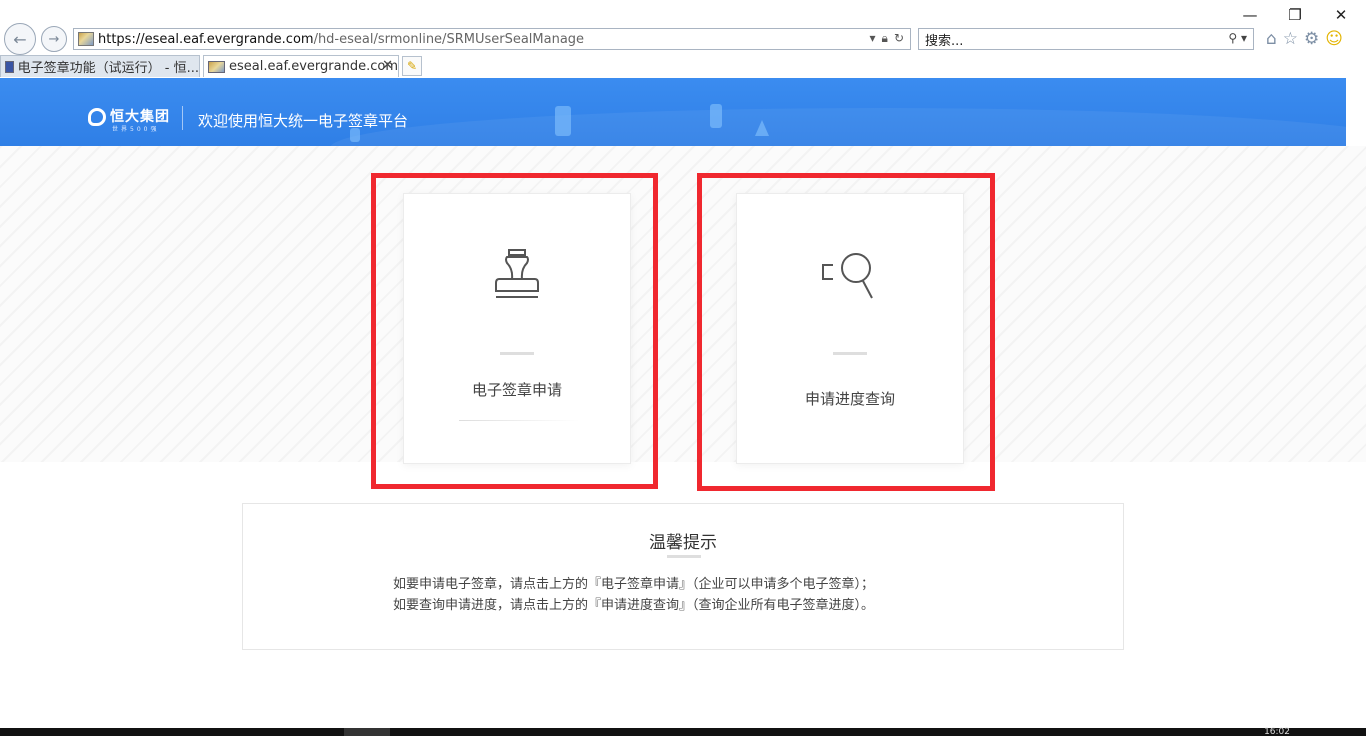  Describe the element at coordinates (634, 605) in the screenshot. I see `tips-line-query: 如要查询申请进度，请点击上方的『申请进度查询』（查询企业所有电子签章进度）。` at that location.